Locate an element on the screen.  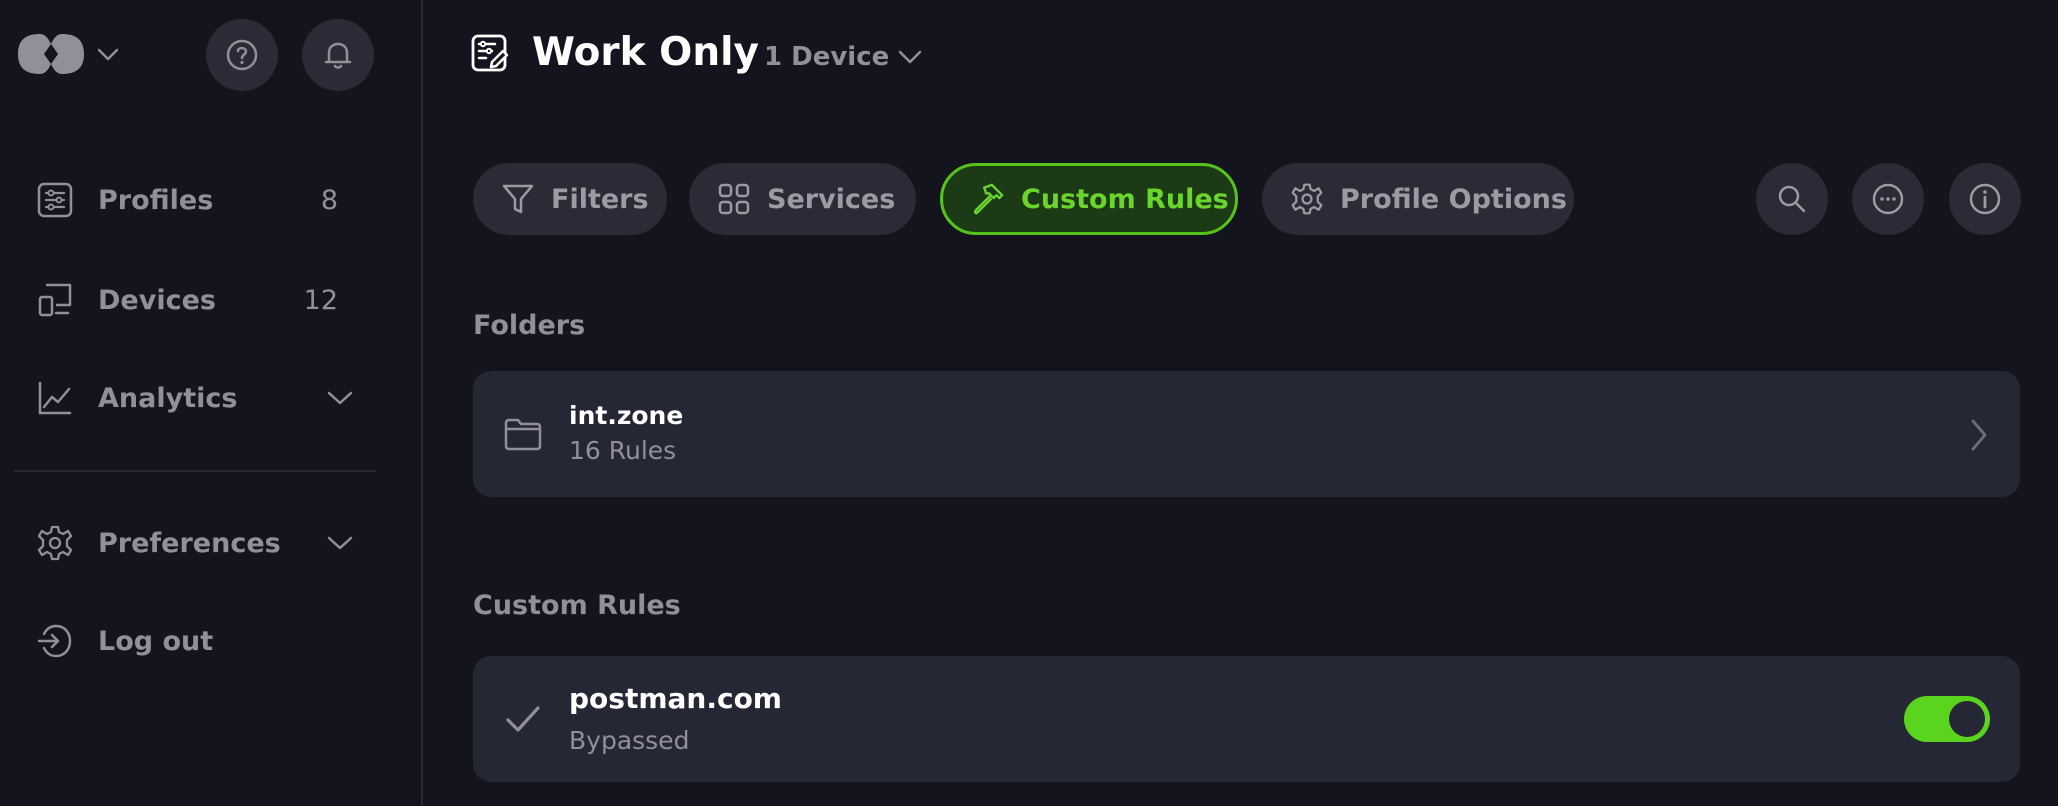
tab-custom-rules: Custom Rules is located at coordinates (1089, 199).